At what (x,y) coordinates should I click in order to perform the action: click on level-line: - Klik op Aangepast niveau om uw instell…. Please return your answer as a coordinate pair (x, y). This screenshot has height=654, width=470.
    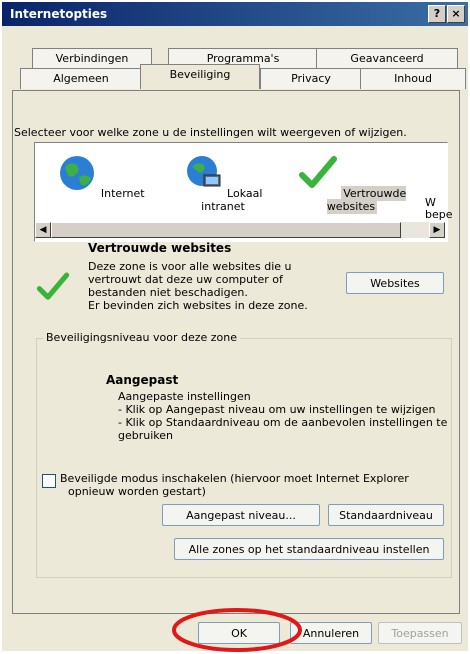
    Looking at the image, I should click on (277, 409).